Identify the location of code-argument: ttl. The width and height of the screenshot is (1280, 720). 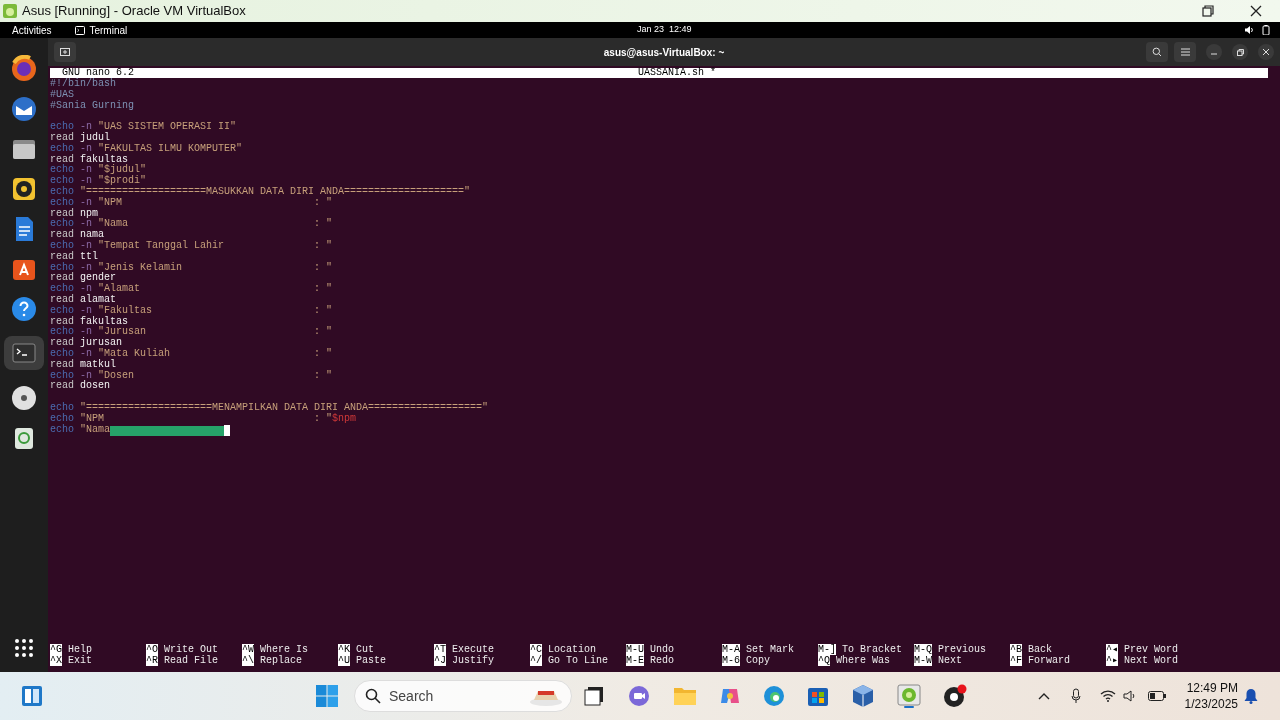
(89, 257).